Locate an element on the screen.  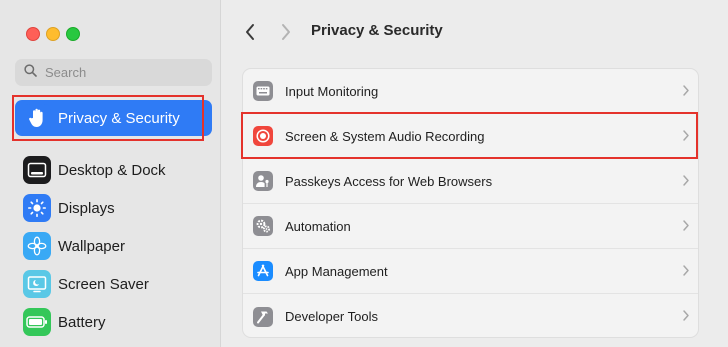
sidebar-item-desktop-dock: Desktop & Dock is located at coordinates (113, 170).